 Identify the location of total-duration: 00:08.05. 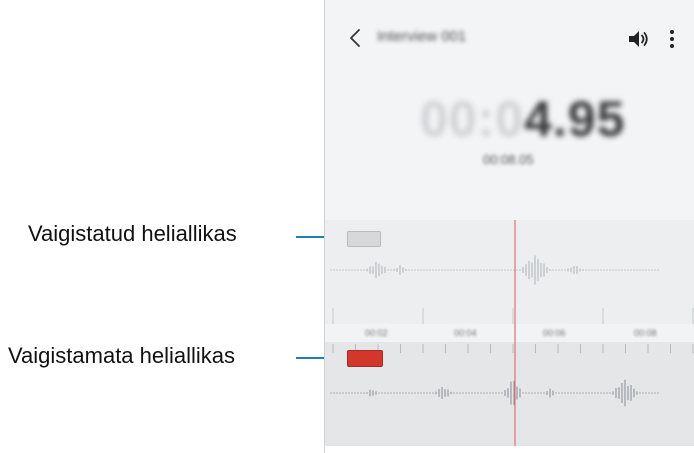
(508, 159).